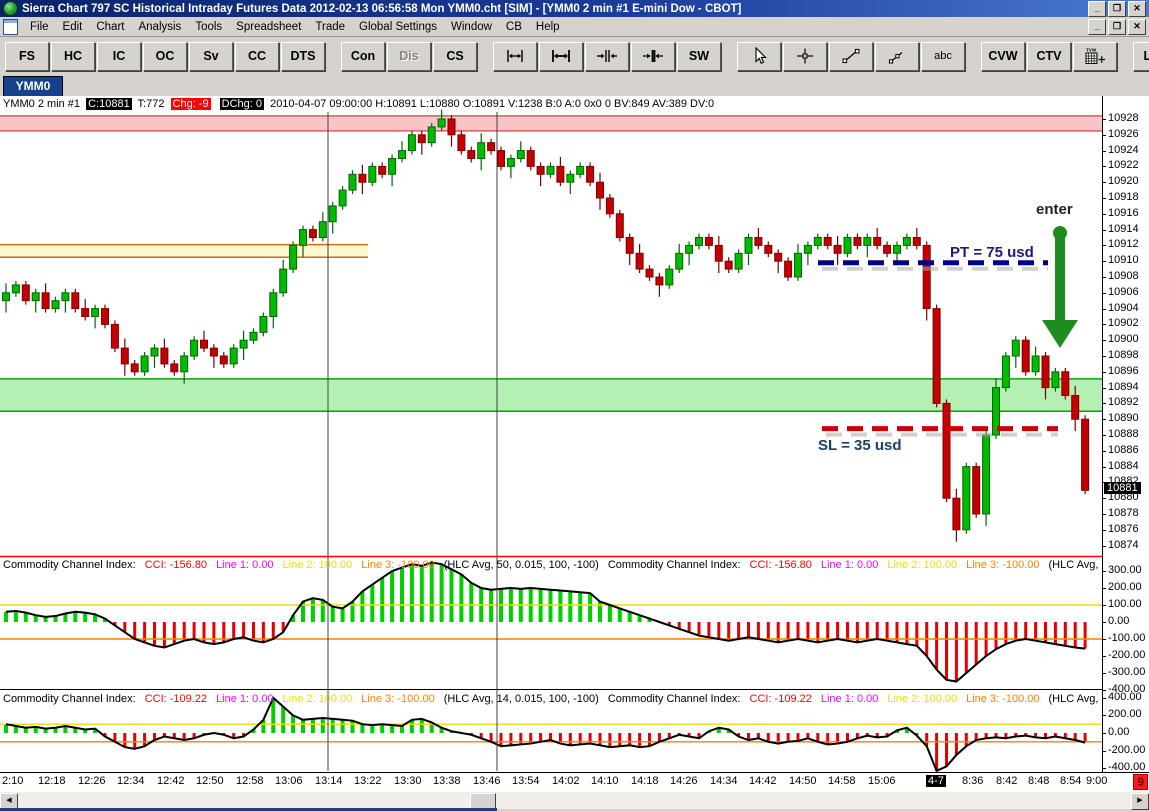 The image size is (1149, 811). I want to click on toolbar-button-sw: SW, so click(699, 56).